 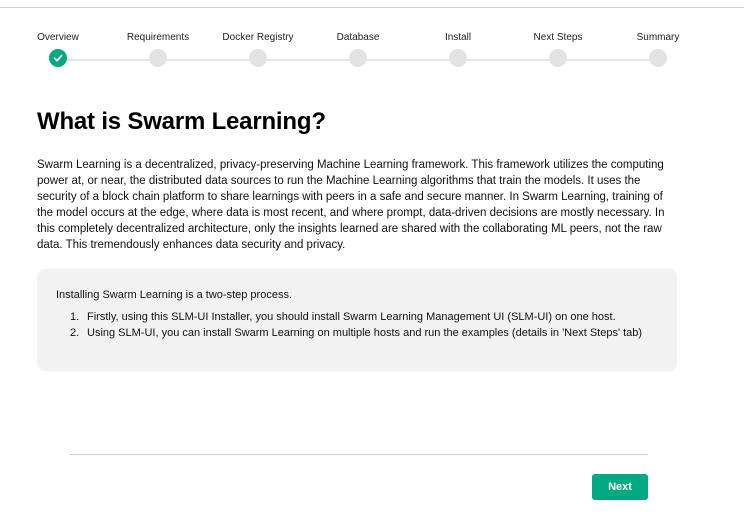 I want to click on step-label: Overview, so click(x=58, y=37).